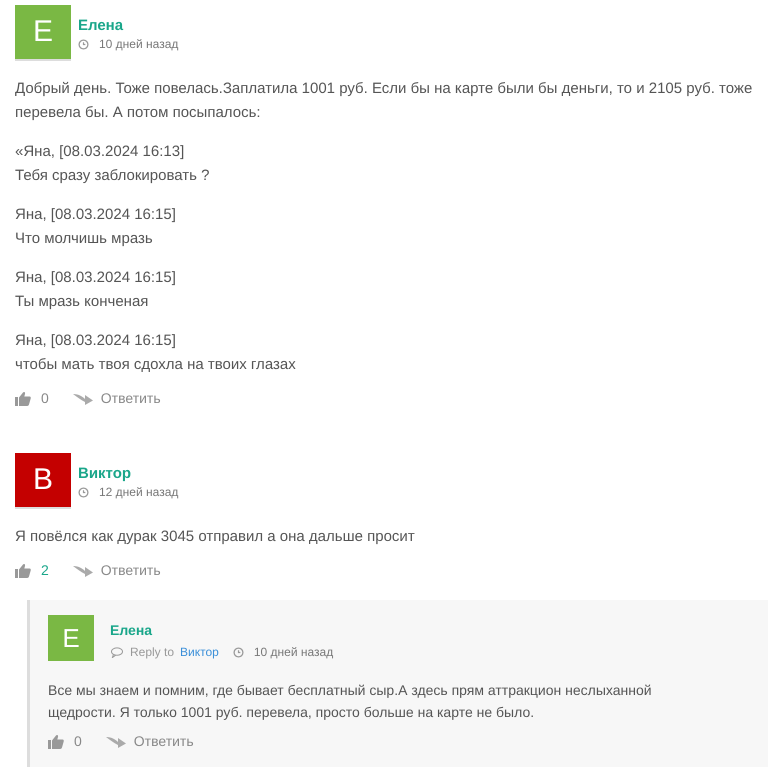  Describe the element at coordinates (112, 164) in the screenshot. I see `comment-text: «Яна, [08.03.2024 16:13] Тебя сразу заблокировать ?` at that location.